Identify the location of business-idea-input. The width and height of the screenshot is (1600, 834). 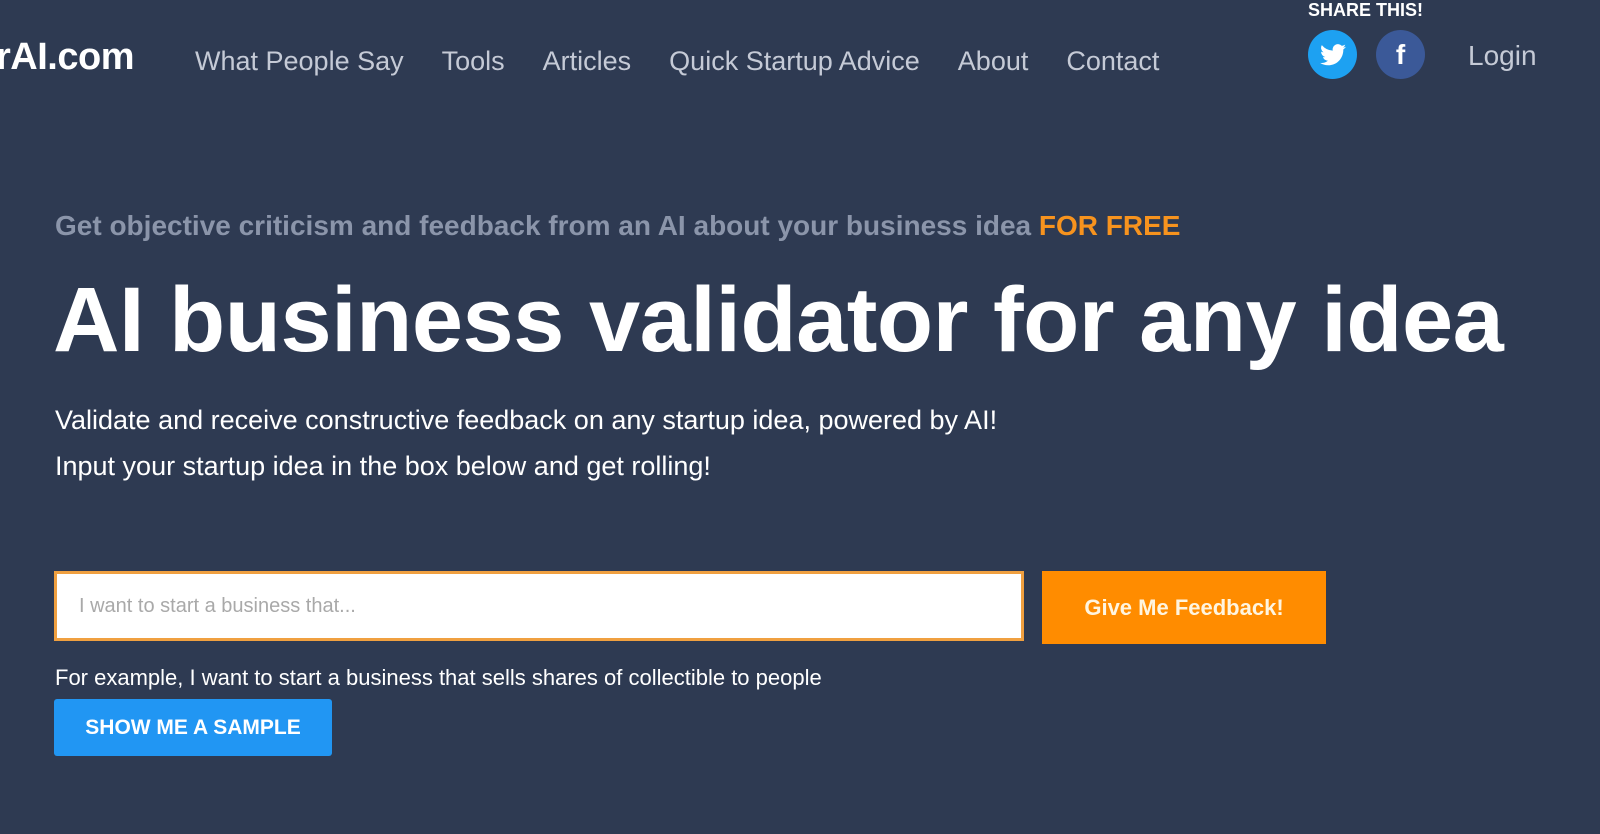
(539, 606).